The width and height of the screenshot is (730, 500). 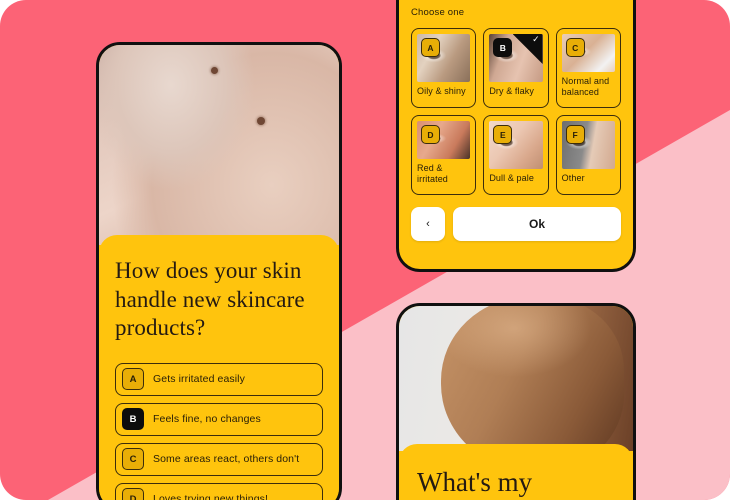 I want to click on skin-card-image-b: ✓ B, so click(x=516, y=58).